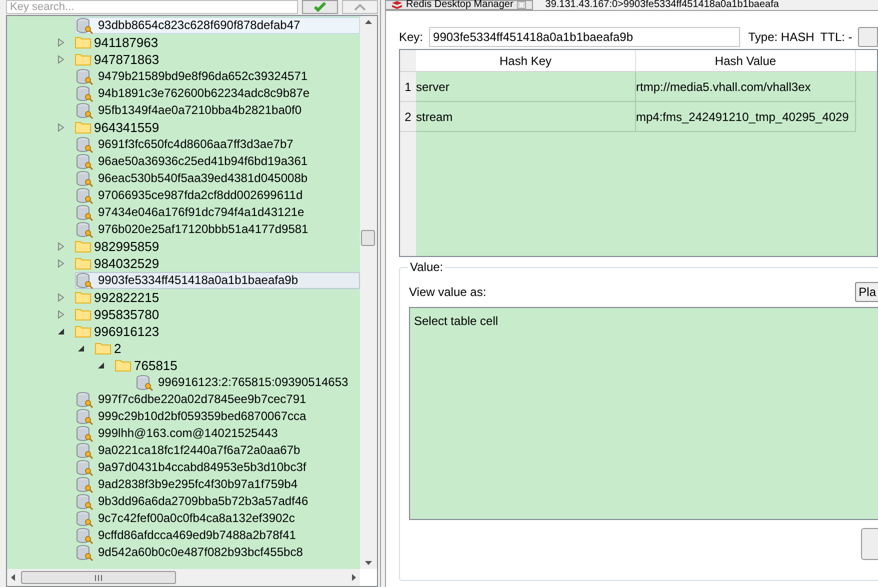  I want to click on collapse-button, so click(360, 7).